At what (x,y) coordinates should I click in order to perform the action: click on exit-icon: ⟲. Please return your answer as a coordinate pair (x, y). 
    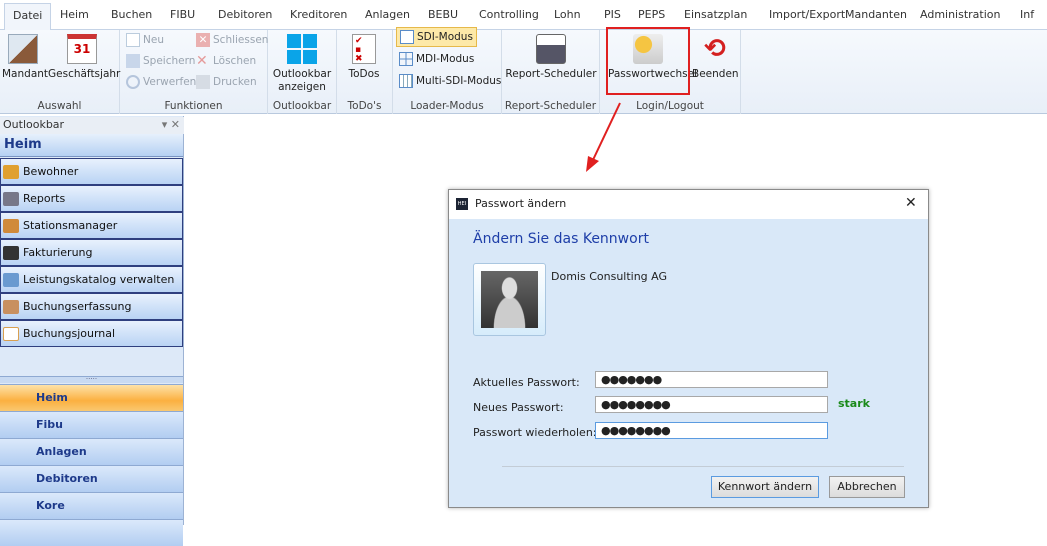
    Looking at the image, I should click on (715, 49).